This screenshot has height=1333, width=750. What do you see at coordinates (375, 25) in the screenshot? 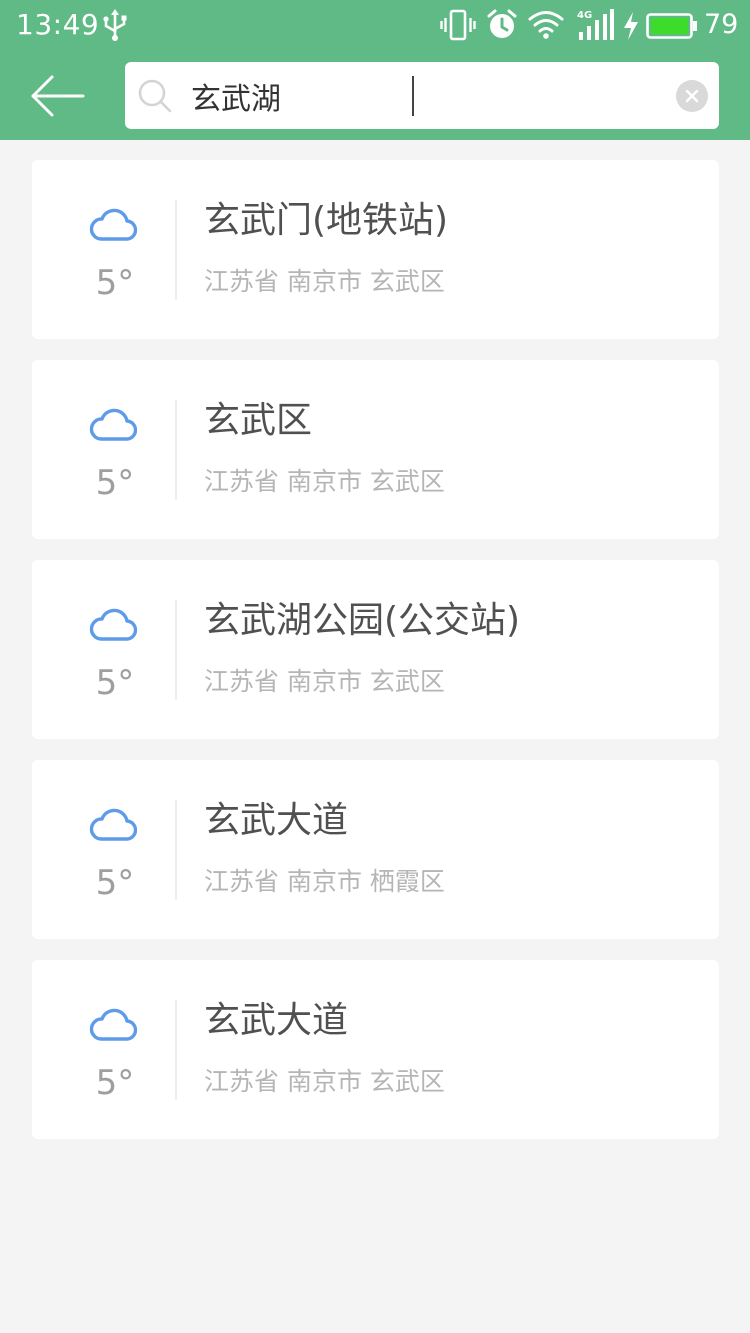
I see `status-bar: 13:49 4G 79` at bounding box center [375, 25].